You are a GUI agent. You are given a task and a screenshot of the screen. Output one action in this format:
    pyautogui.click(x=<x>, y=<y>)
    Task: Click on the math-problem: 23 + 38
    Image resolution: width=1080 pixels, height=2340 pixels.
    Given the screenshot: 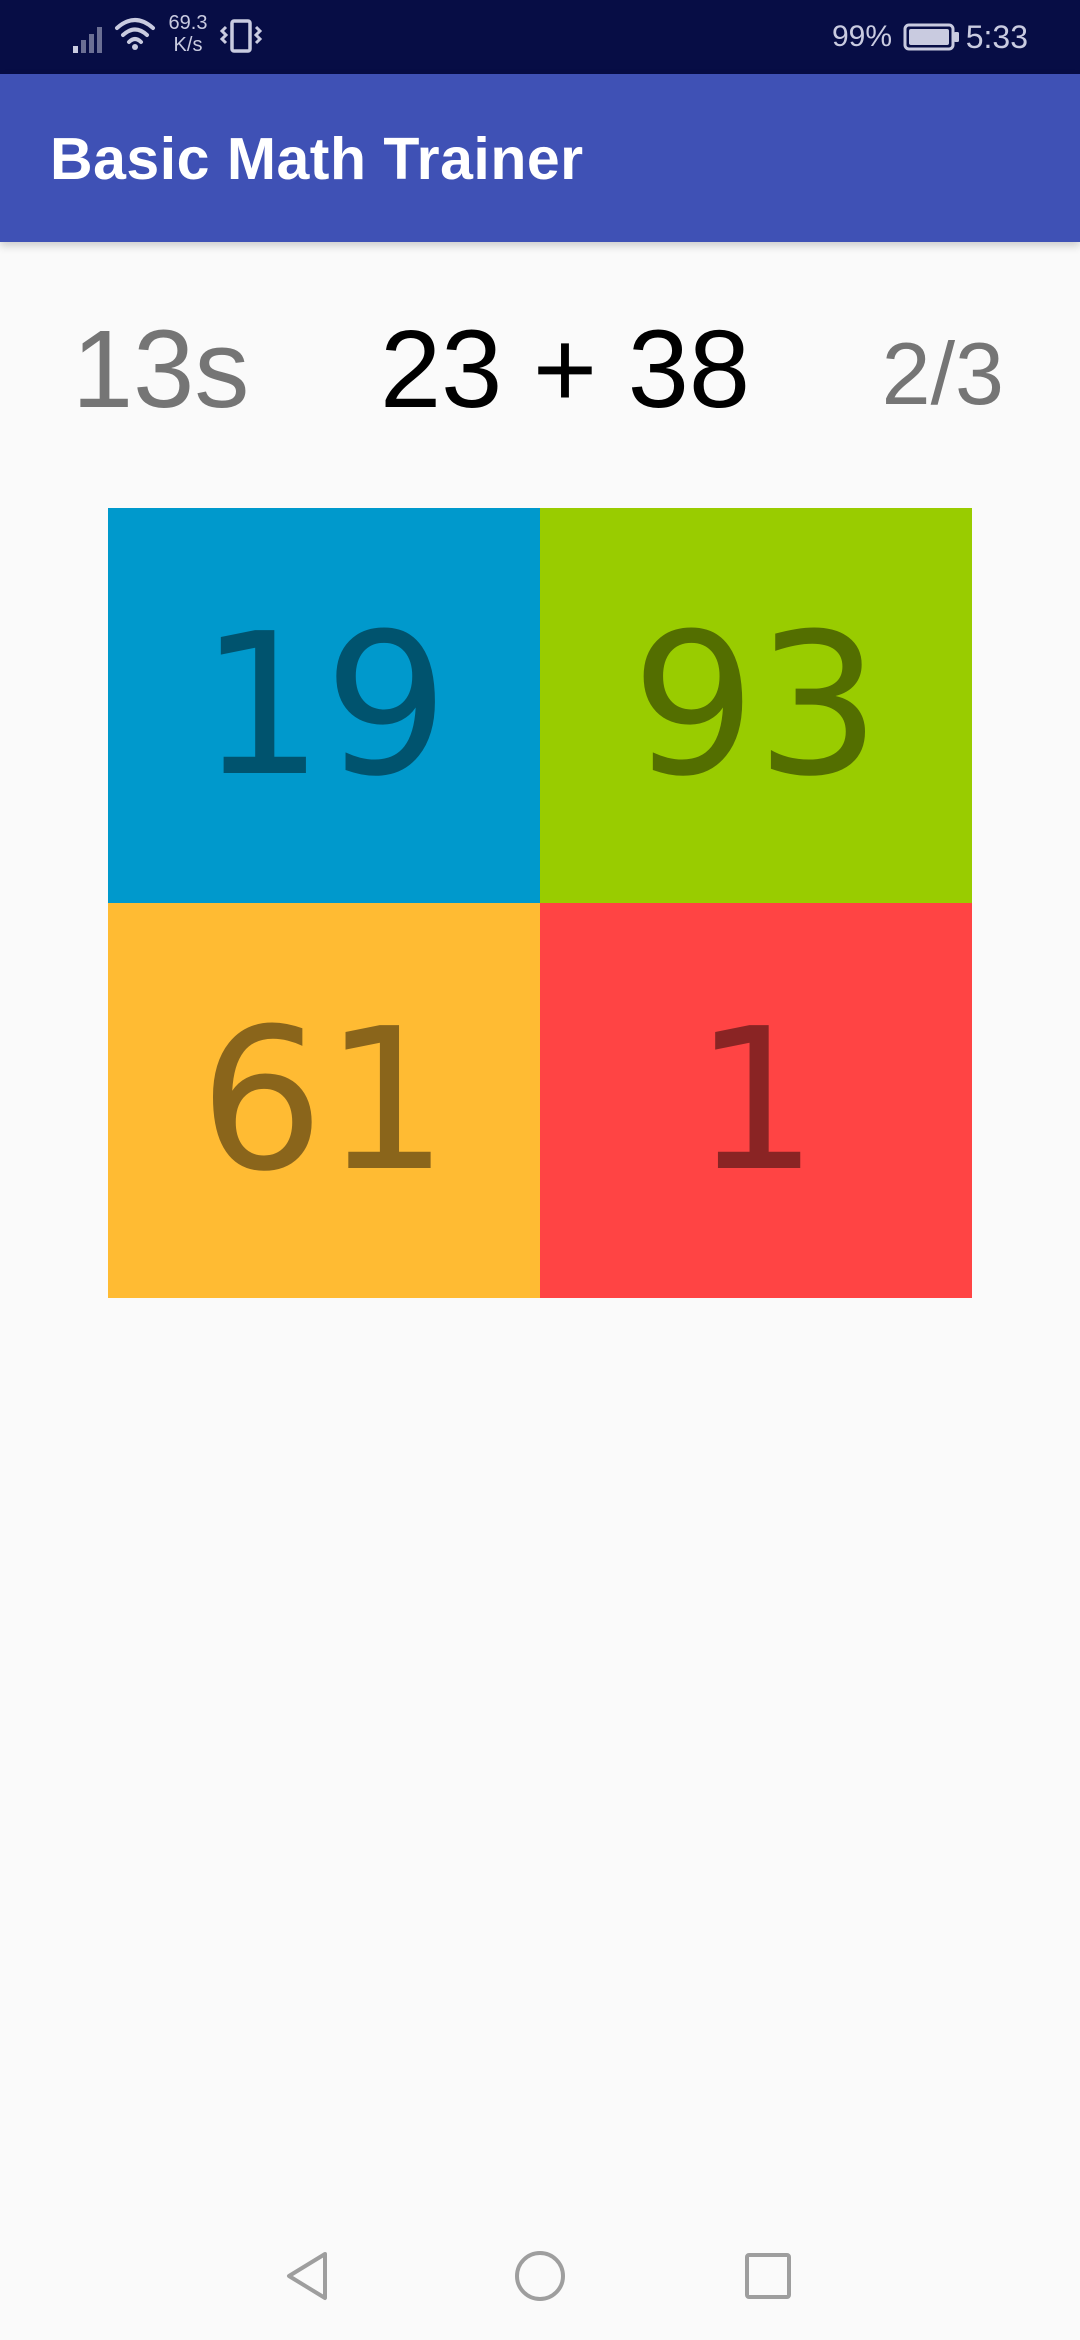 What is the action you would take?
    pyautogui.click(x=565, y=369)
    